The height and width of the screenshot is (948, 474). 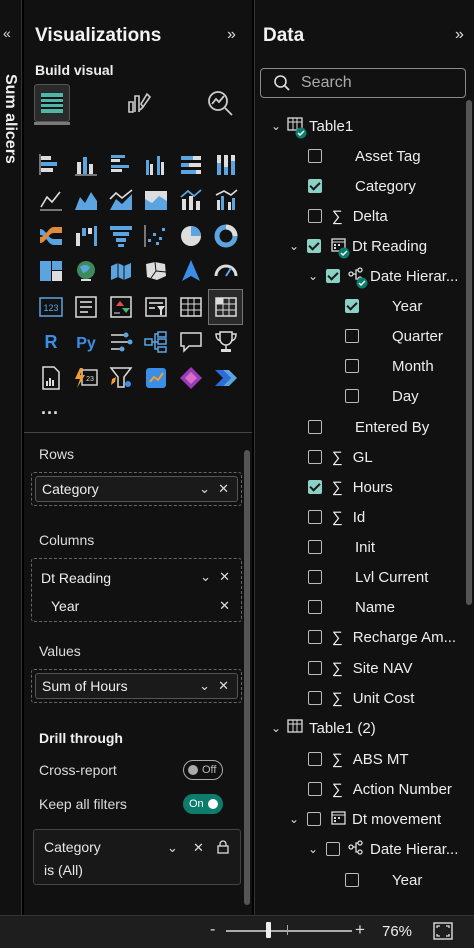 What do you see at coordinates (85, 236) in the screenshot?
I see `waterfall-chart-icon` at bounding box center [85, 236].